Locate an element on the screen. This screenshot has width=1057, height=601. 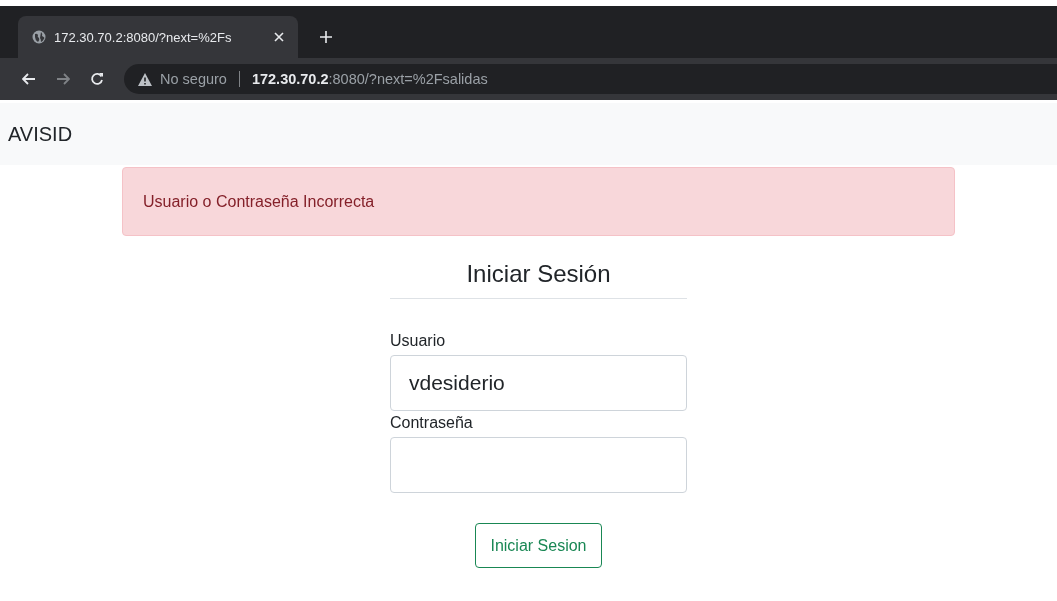
field-label: Usuario is located at coordinates (418, 341).